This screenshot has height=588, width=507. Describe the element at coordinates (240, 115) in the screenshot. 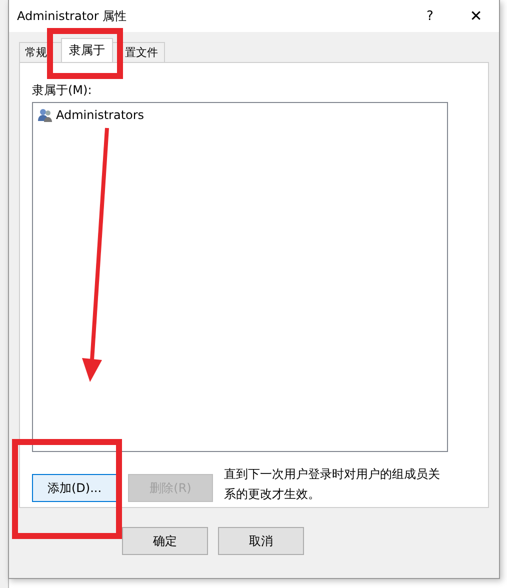

I see `member-item: Administrators` at that location.